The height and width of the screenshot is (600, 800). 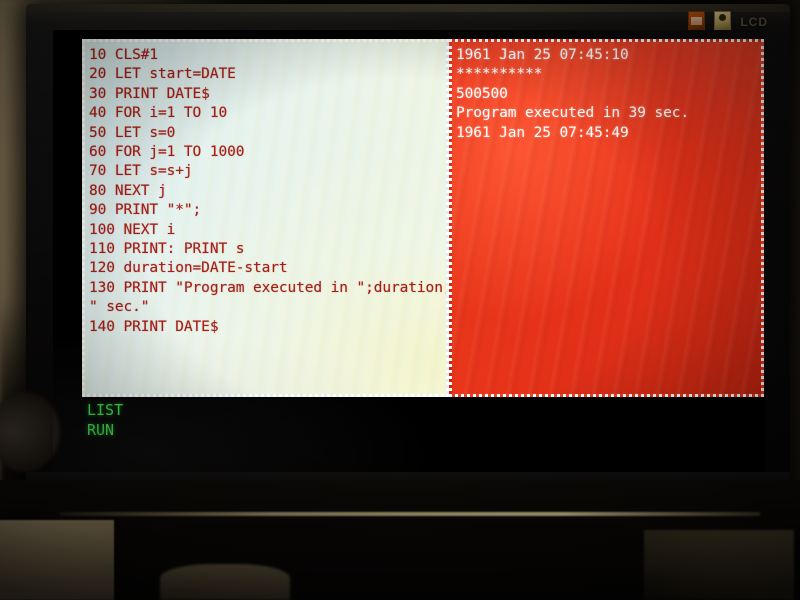 What do you see at coordinates (141, 171) in the screenshot?
I see `code-line: 70 LET s=s+j` at bounding box center [141, 171].